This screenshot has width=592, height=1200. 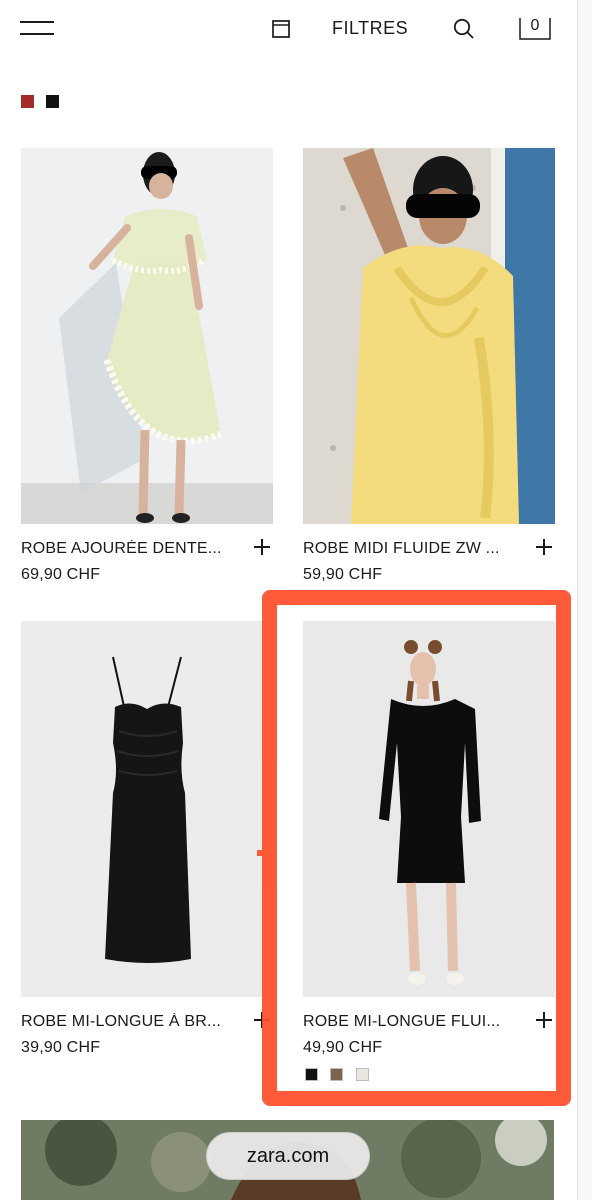 I want to click on color-filter-red, so click(x=27, y=101).